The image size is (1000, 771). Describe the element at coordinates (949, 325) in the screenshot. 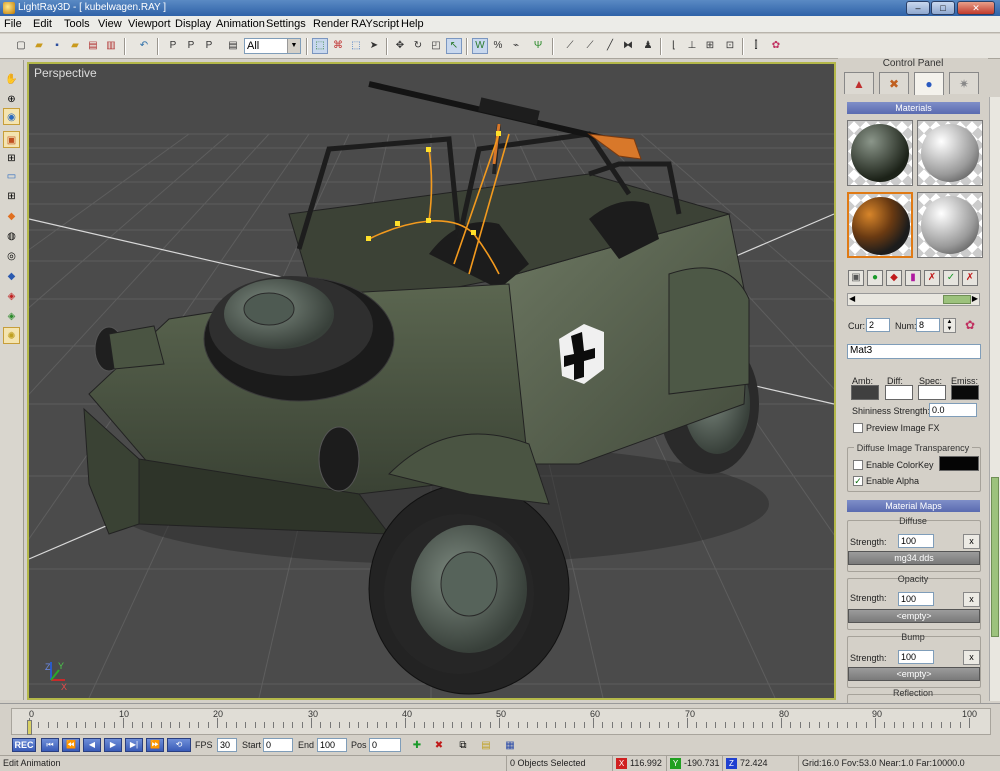

I see `num-stepper: ▲ ▼` at that location.